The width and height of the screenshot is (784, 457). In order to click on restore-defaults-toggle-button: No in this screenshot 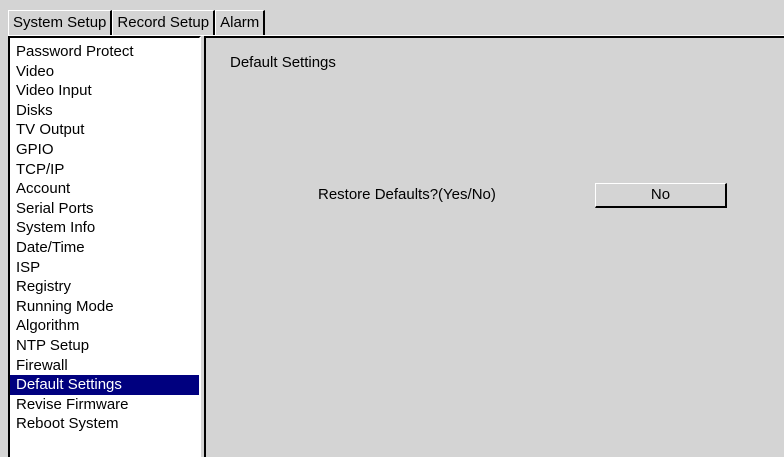, I will do `click(661, 195)`.